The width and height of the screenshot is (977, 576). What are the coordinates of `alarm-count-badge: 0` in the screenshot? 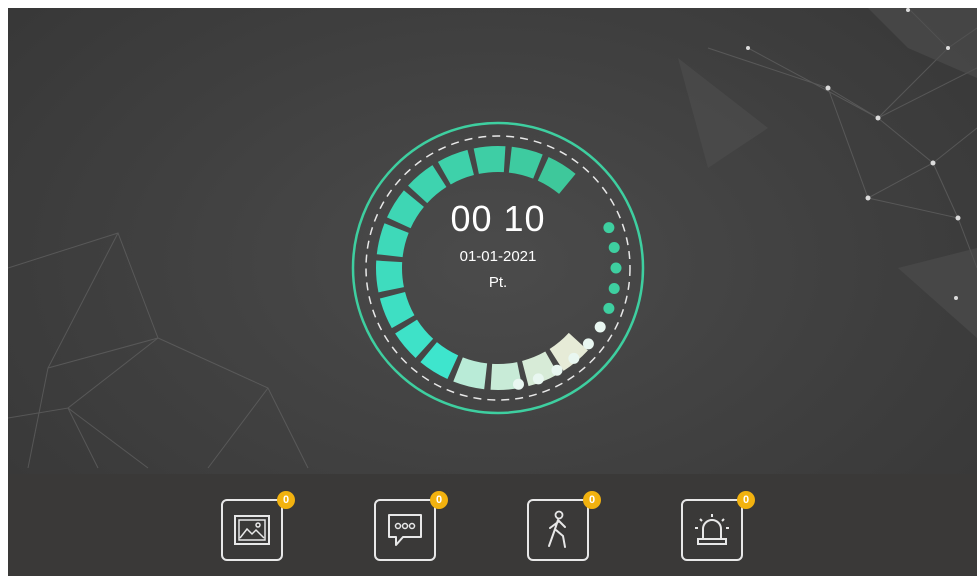 It's located at (746, 500).